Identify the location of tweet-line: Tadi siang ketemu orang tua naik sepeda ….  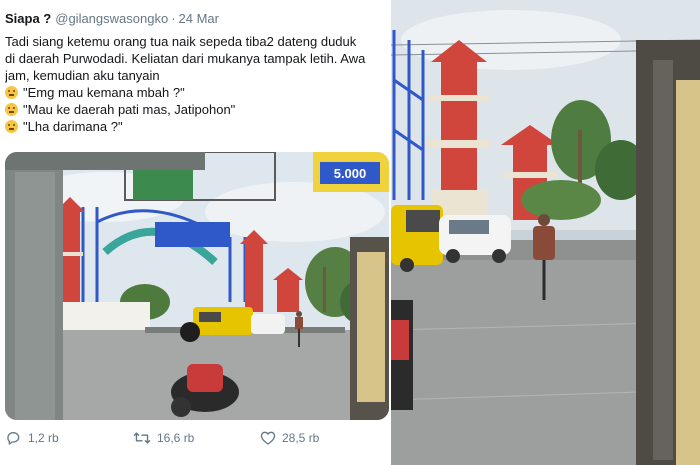
(181, 41).